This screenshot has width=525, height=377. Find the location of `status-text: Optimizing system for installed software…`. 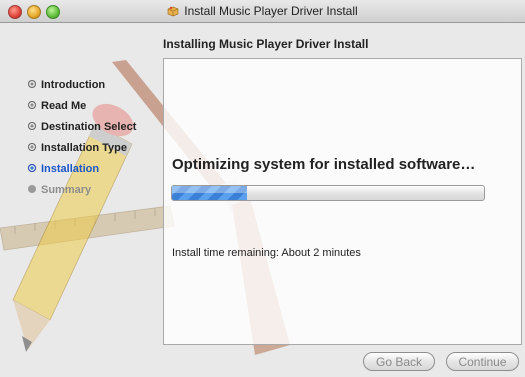

status-text: Optimizing system for installed software… is located at coordinates (324, 164).